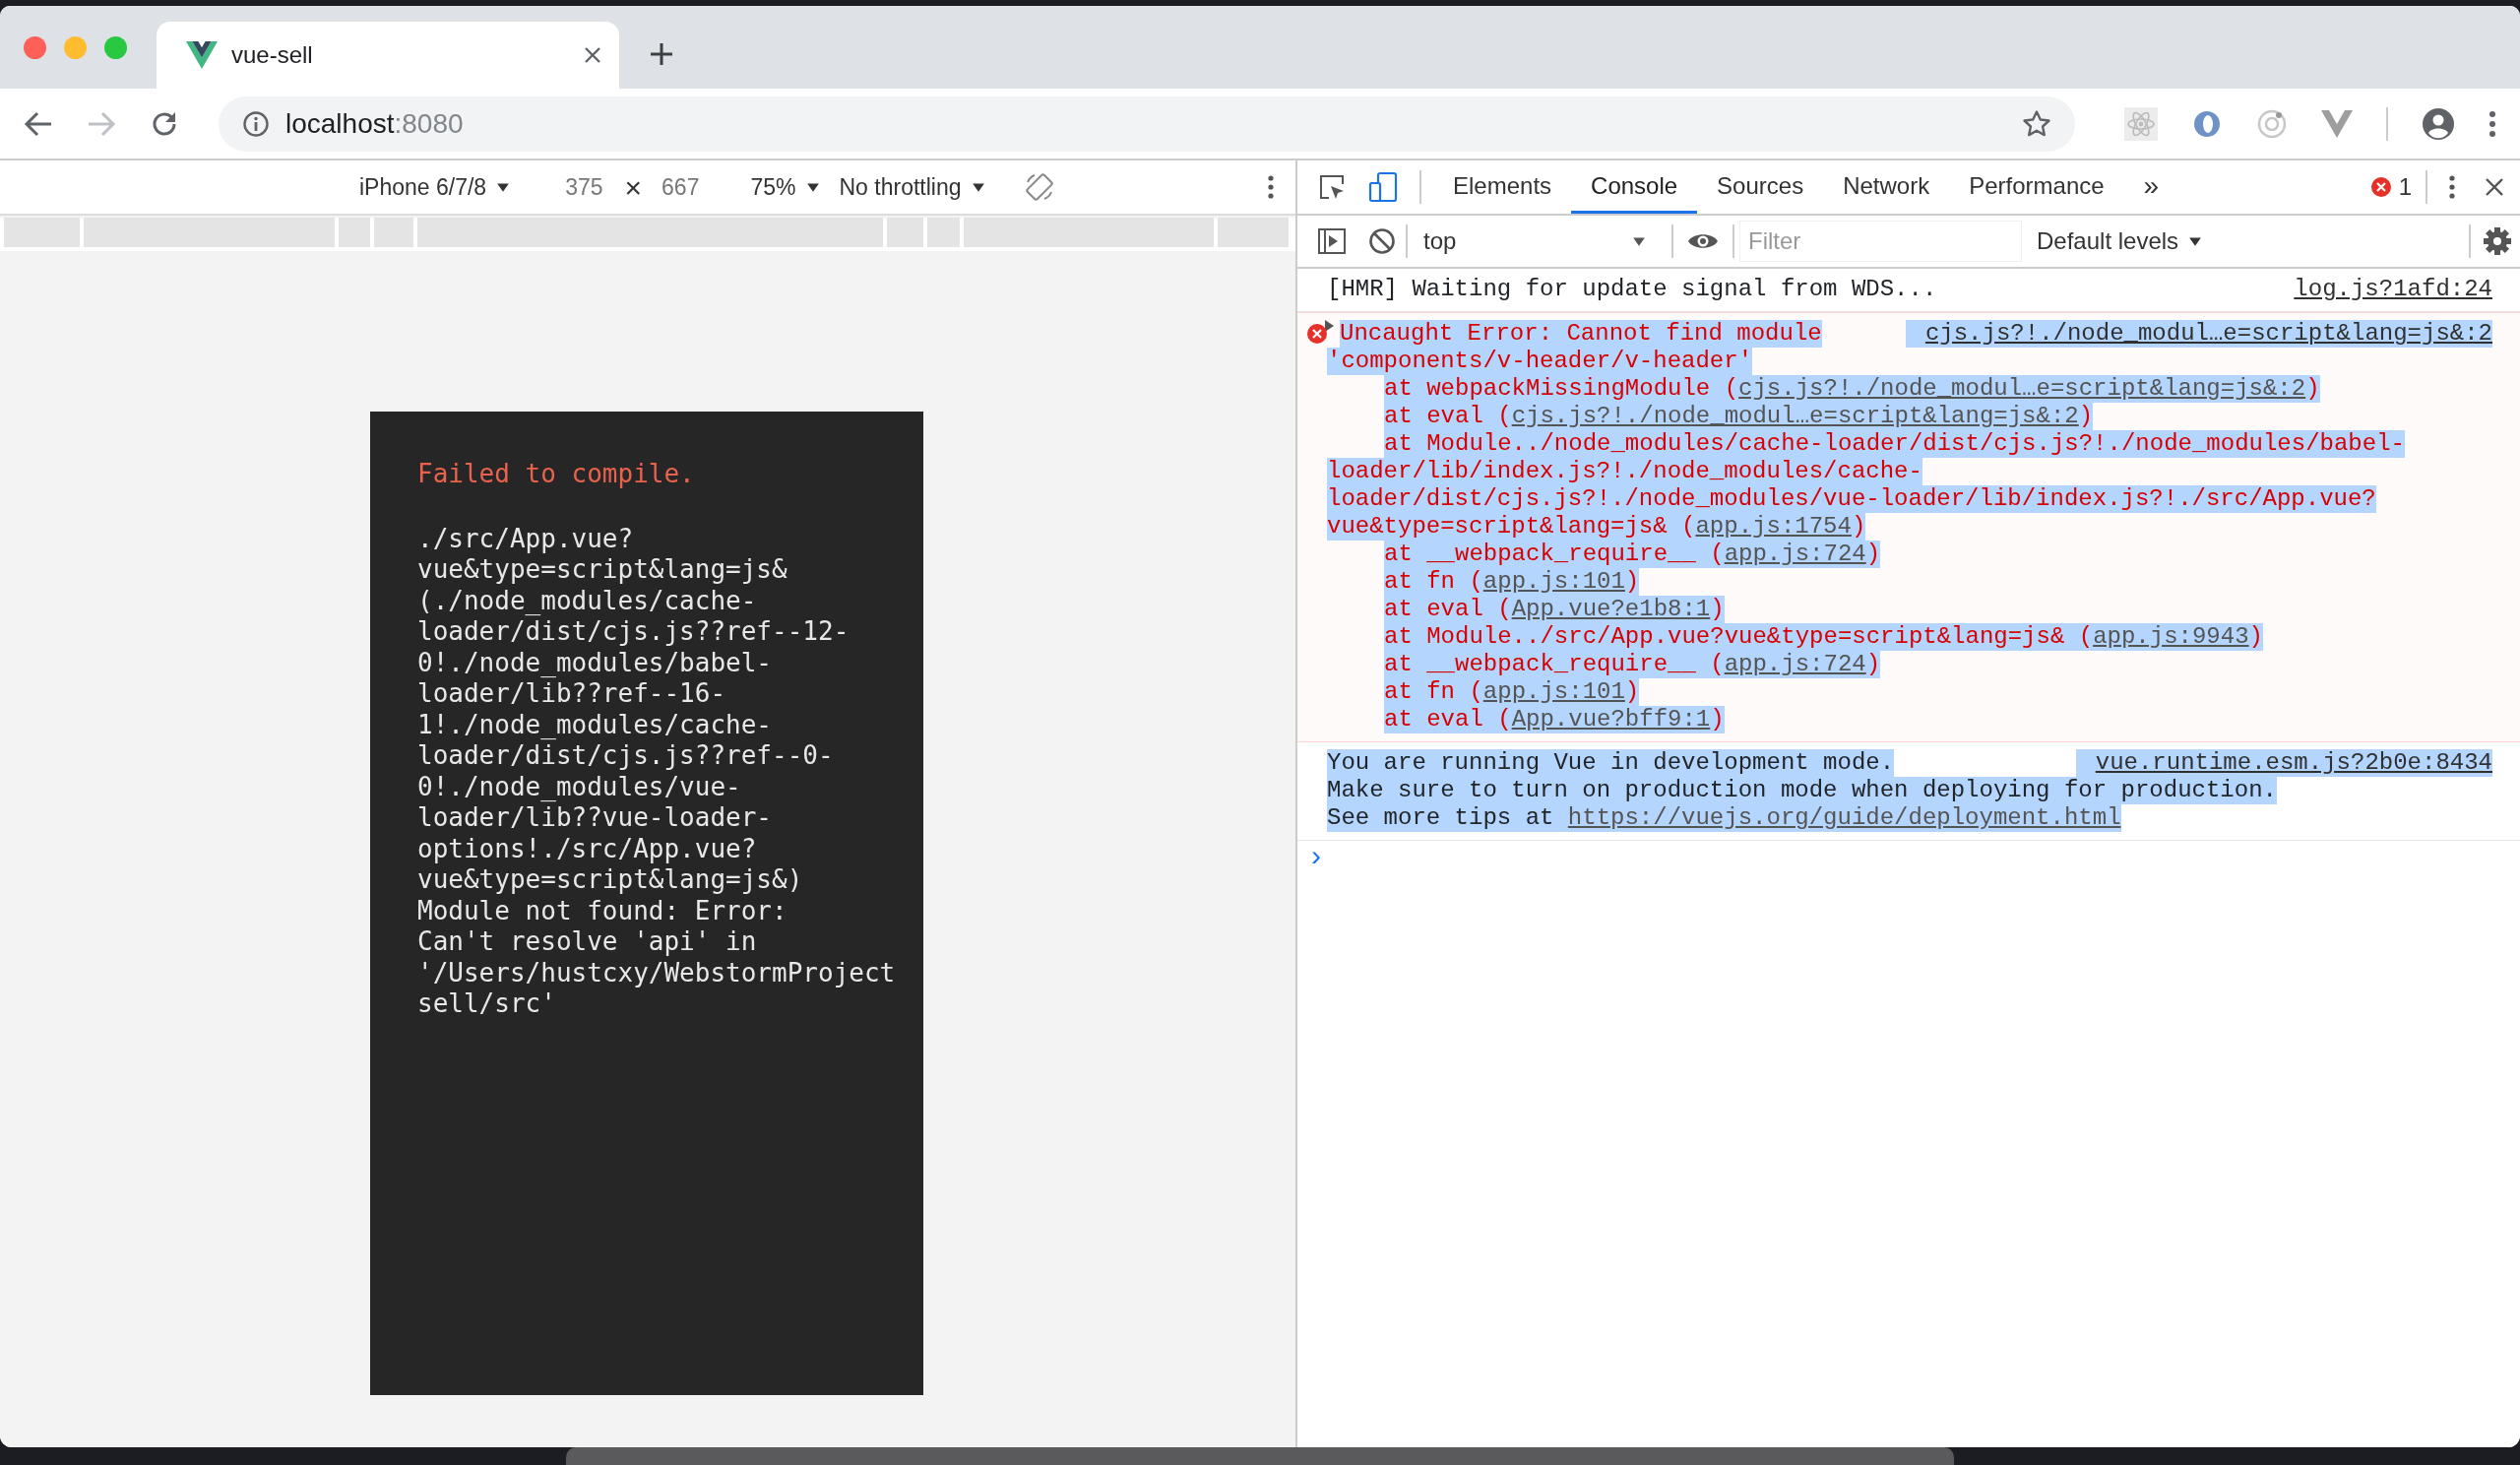 Image resolution: width=2520 pixels, height=1465 pixels. What do you see at coordinates (1382, 241) in the screenshot?
I see `clear-console-icon` at bounding box center [1382, 241].